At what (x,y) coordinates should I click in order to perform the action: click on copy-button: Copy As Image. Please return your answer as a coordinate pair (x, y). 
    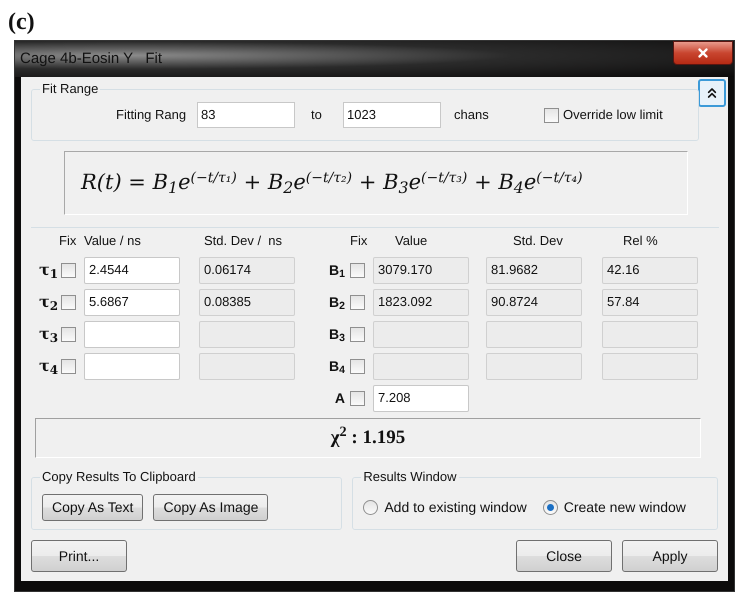
    Looking at the image, I should click on (210, 507).